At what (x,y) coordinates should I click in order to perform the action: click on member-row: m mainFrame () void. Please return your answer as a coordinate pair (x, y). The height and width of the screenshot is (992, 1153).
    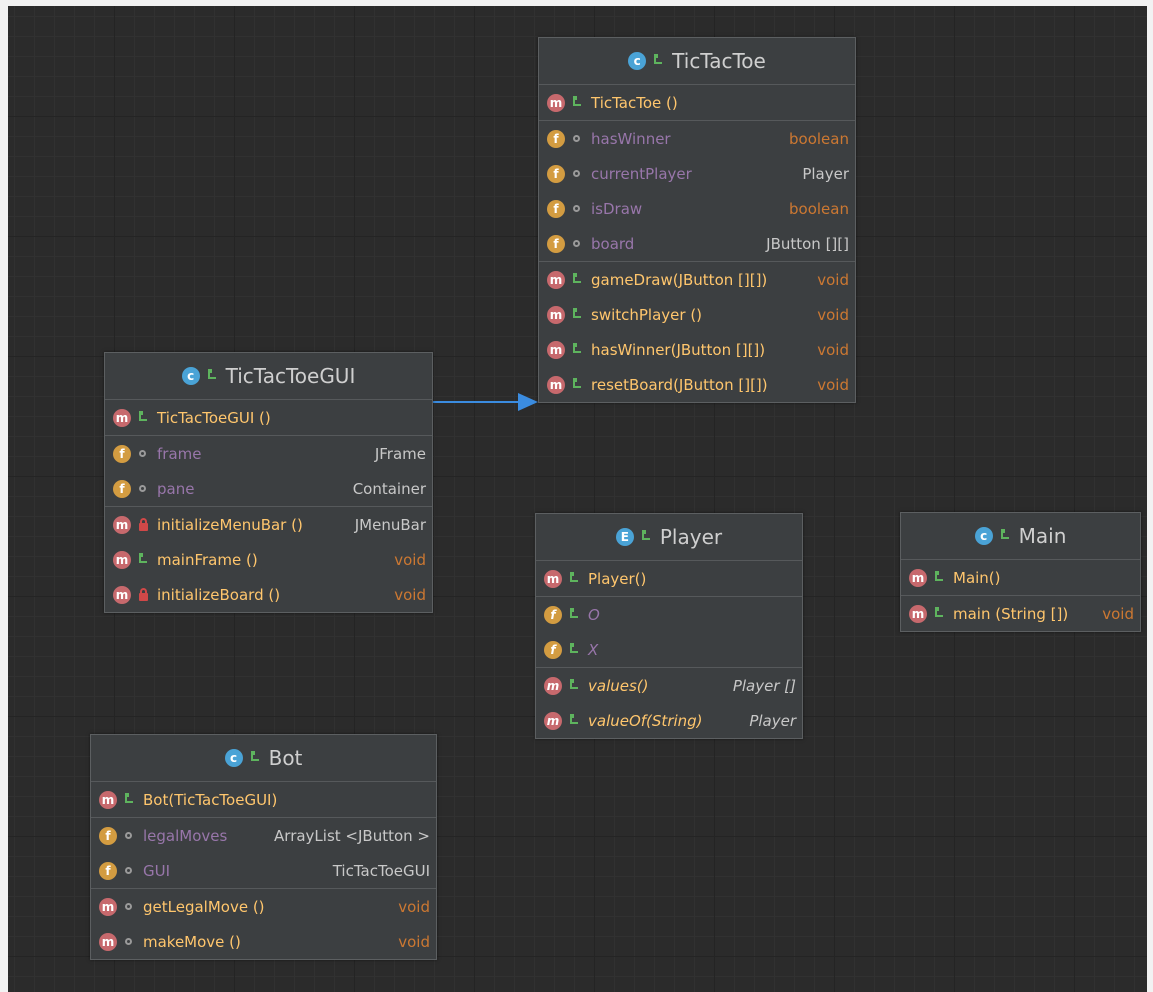
    Looking at the image, I should click on (268, 559).